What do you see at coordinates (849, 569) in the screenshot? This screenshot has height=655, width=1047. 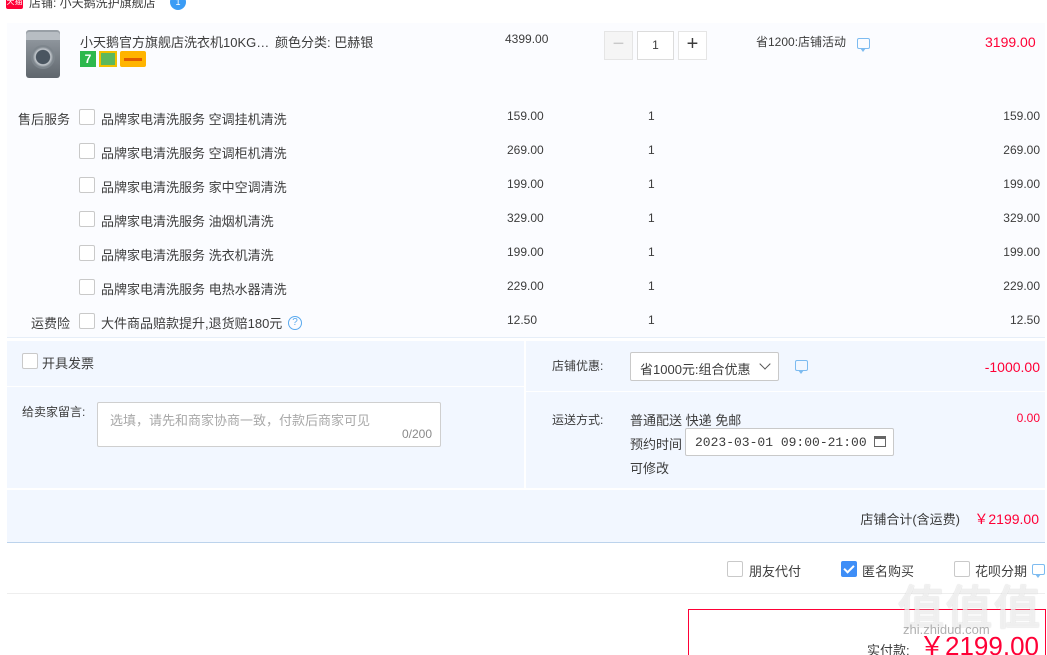 I see `anonymous-checkbox` at bounding box center [849, 569].